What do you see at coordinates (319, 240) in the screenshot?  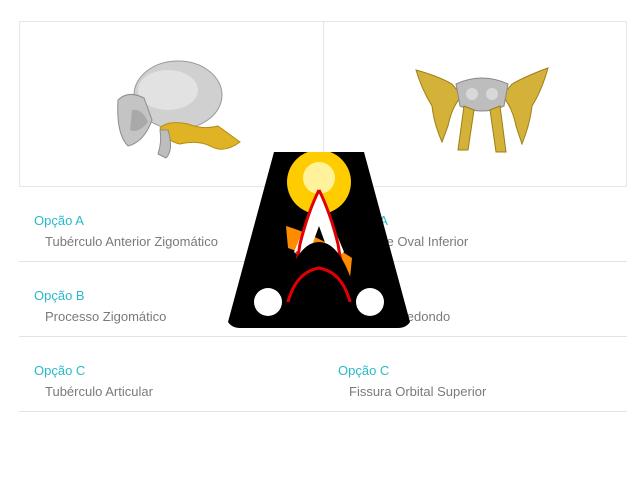 I see `a-letter-logo-icon` at bounding box center [319, 240].